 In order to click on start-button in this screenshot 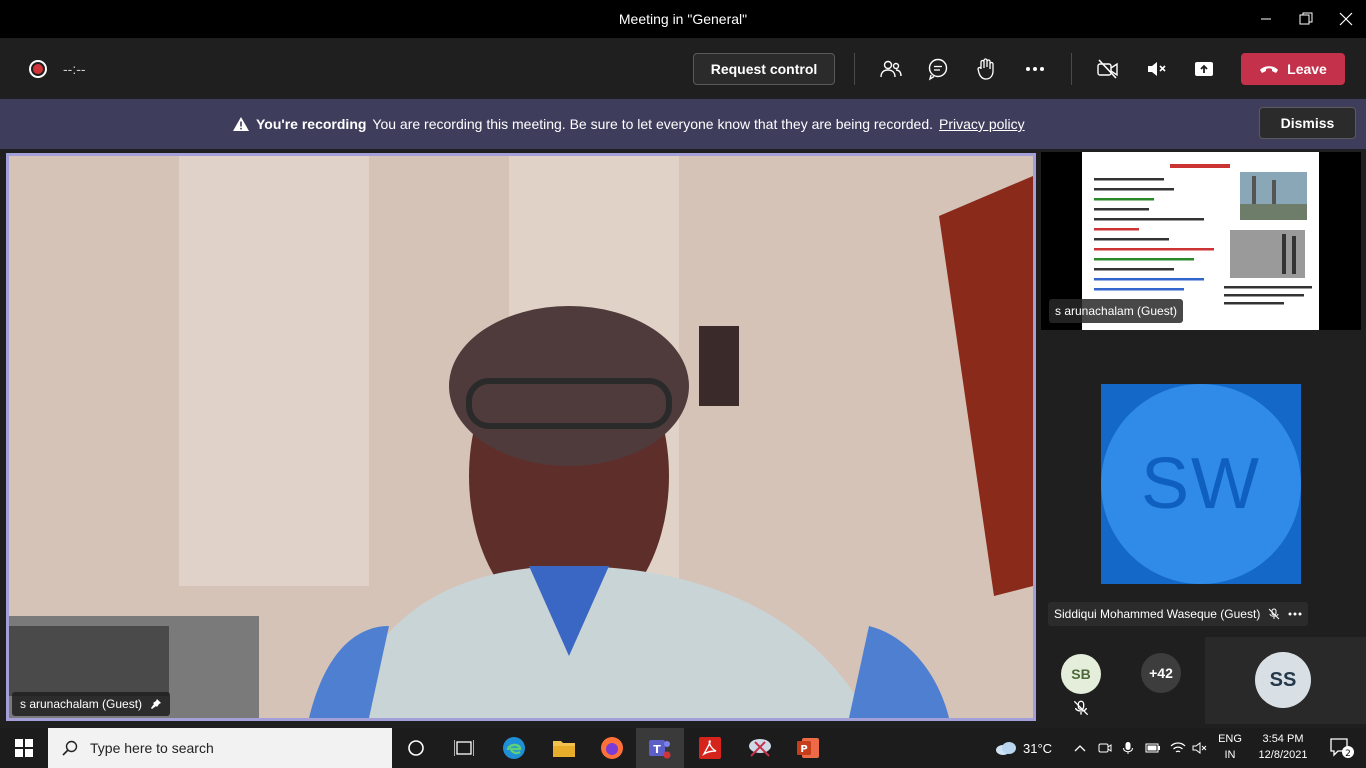, I will do `click(24, 748)`.